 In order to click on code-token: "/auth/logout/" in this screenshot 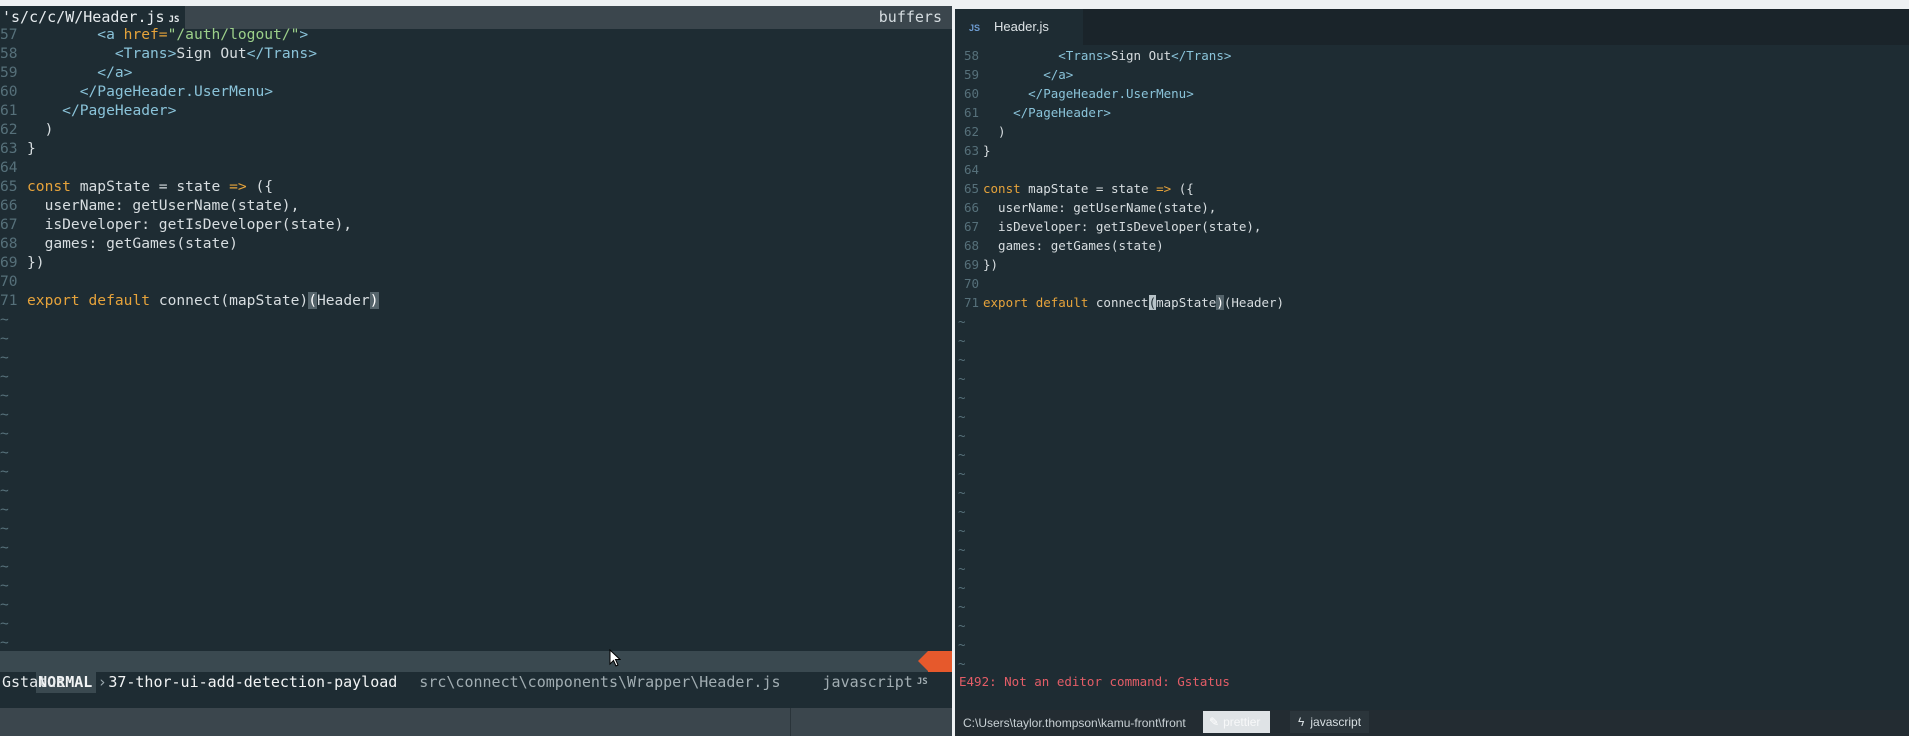, I will do `click(233, 34)`.